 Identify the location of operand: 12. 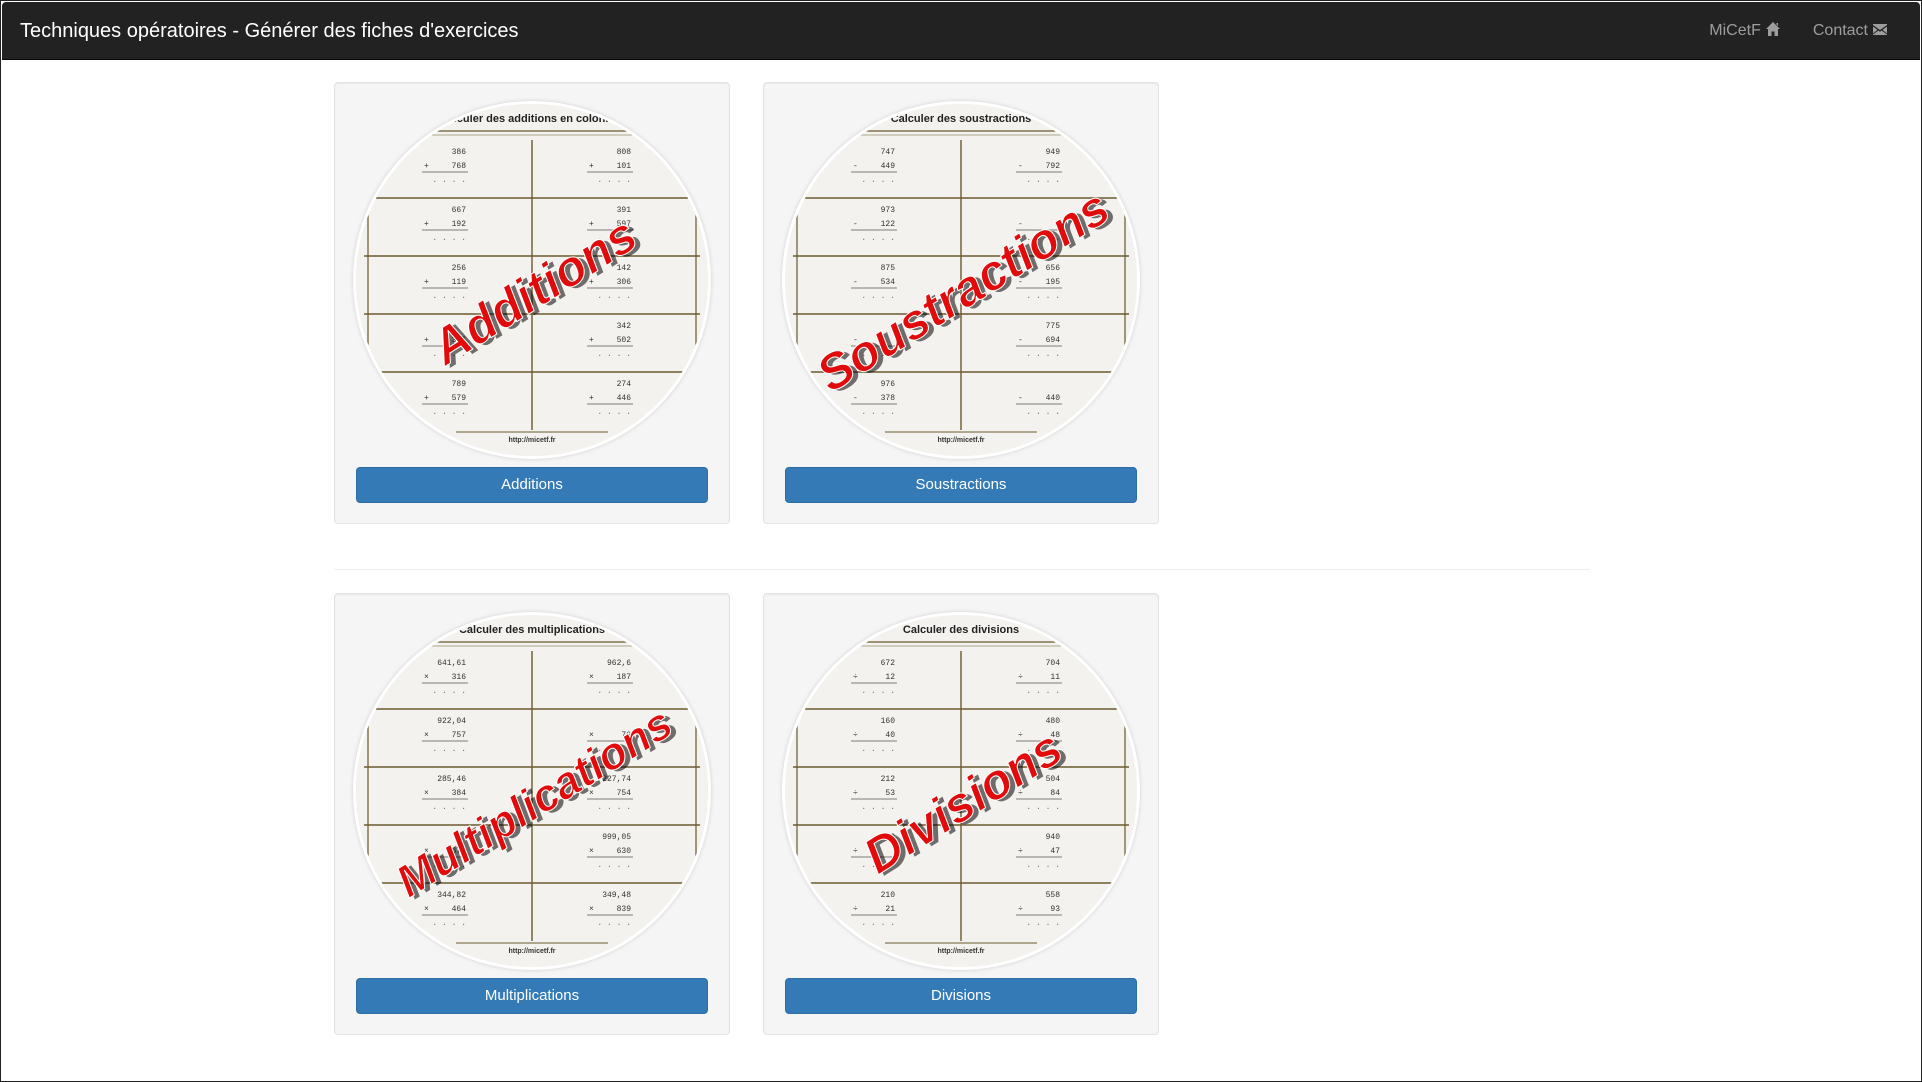
(890, 677).